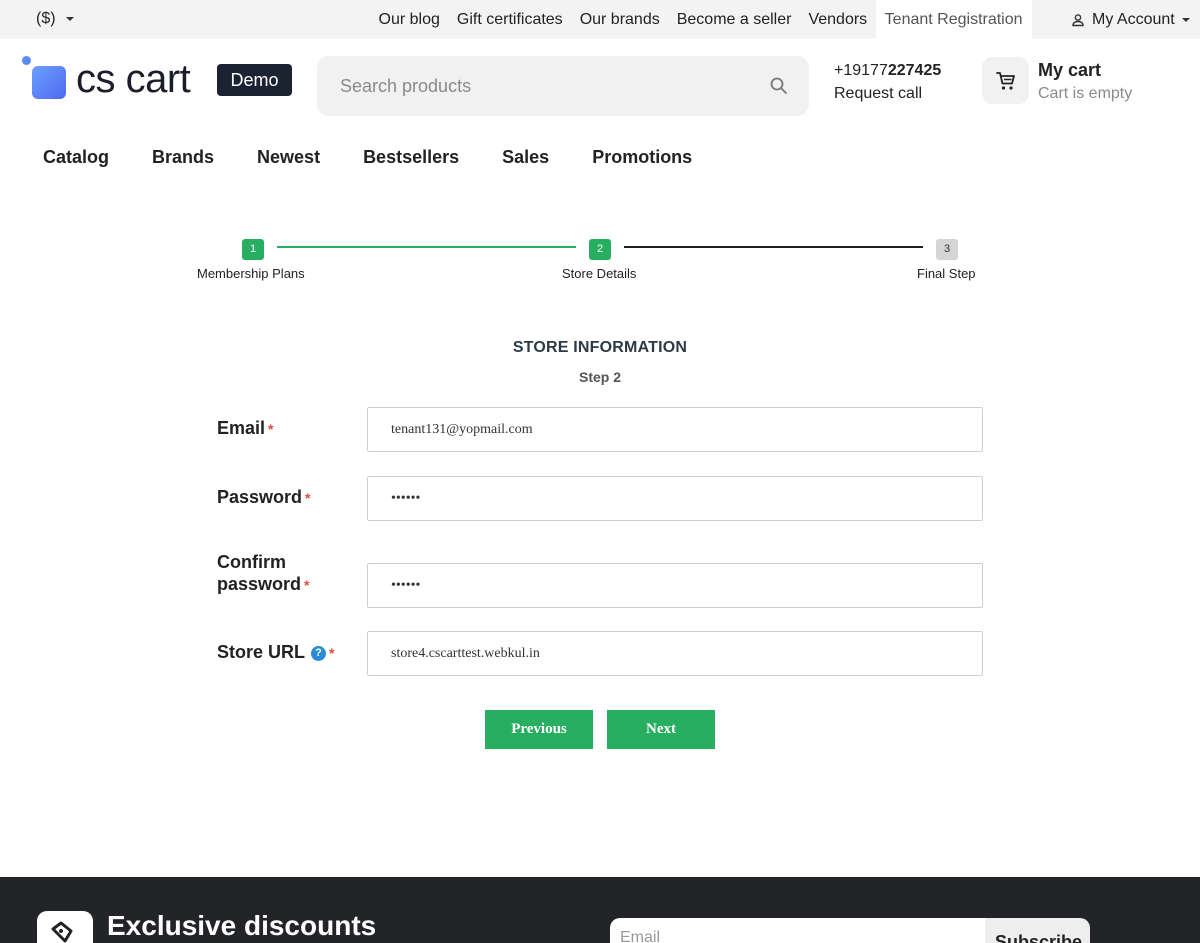 The image size is (1200, 943). I want to click on confirm-label-line-1: Confirm, so click(251, 562).